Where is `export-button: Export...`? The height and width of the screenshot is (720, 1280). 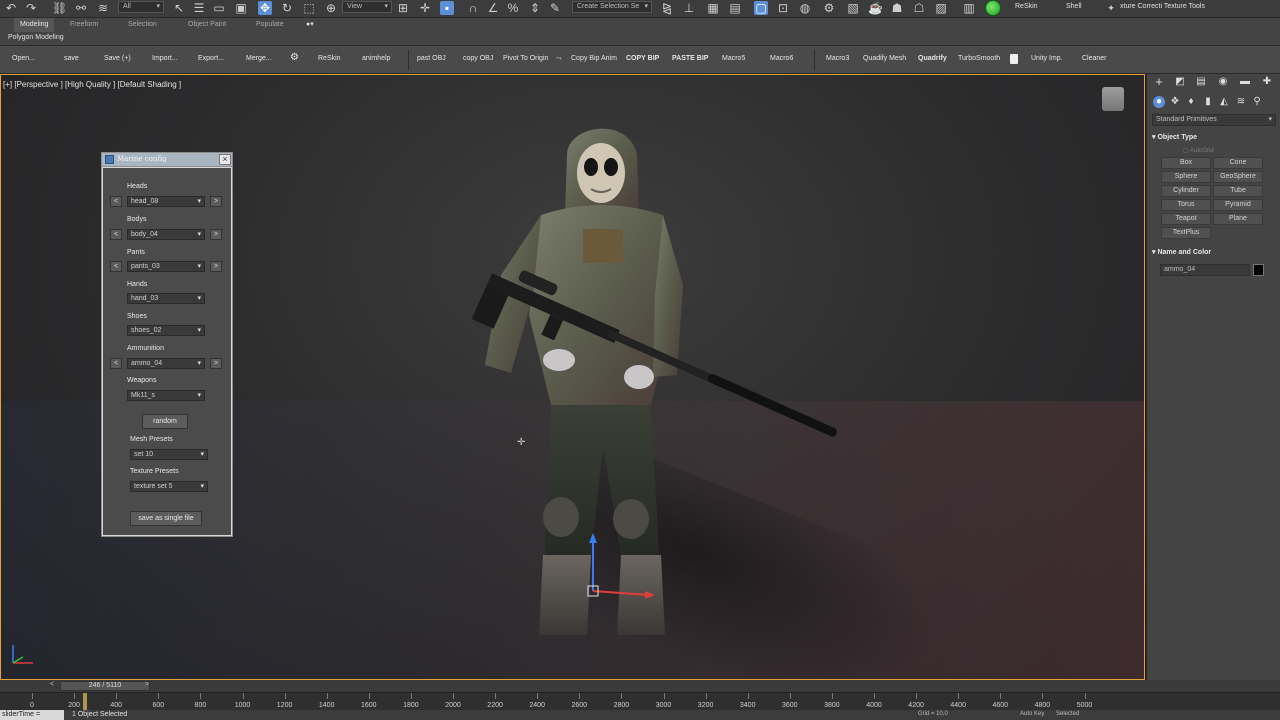
export-button: Export... is located at coordinates (211, 58).